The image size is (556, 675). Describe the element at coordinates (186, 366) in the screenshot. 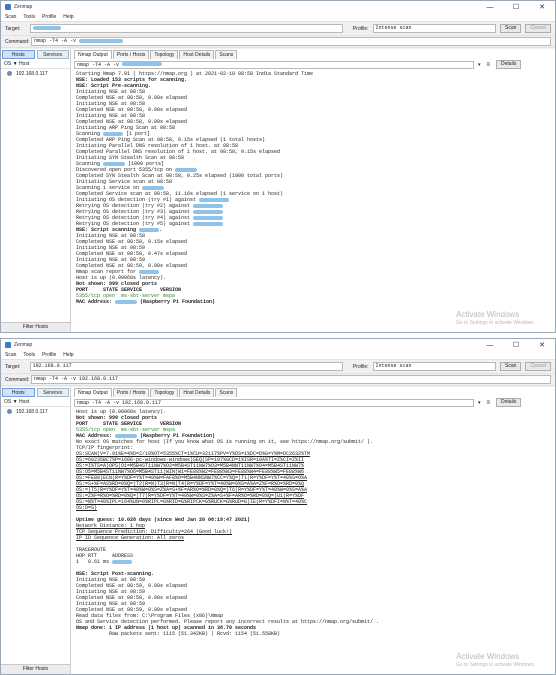

I see `target-input: 192.168.0.117` at that location.